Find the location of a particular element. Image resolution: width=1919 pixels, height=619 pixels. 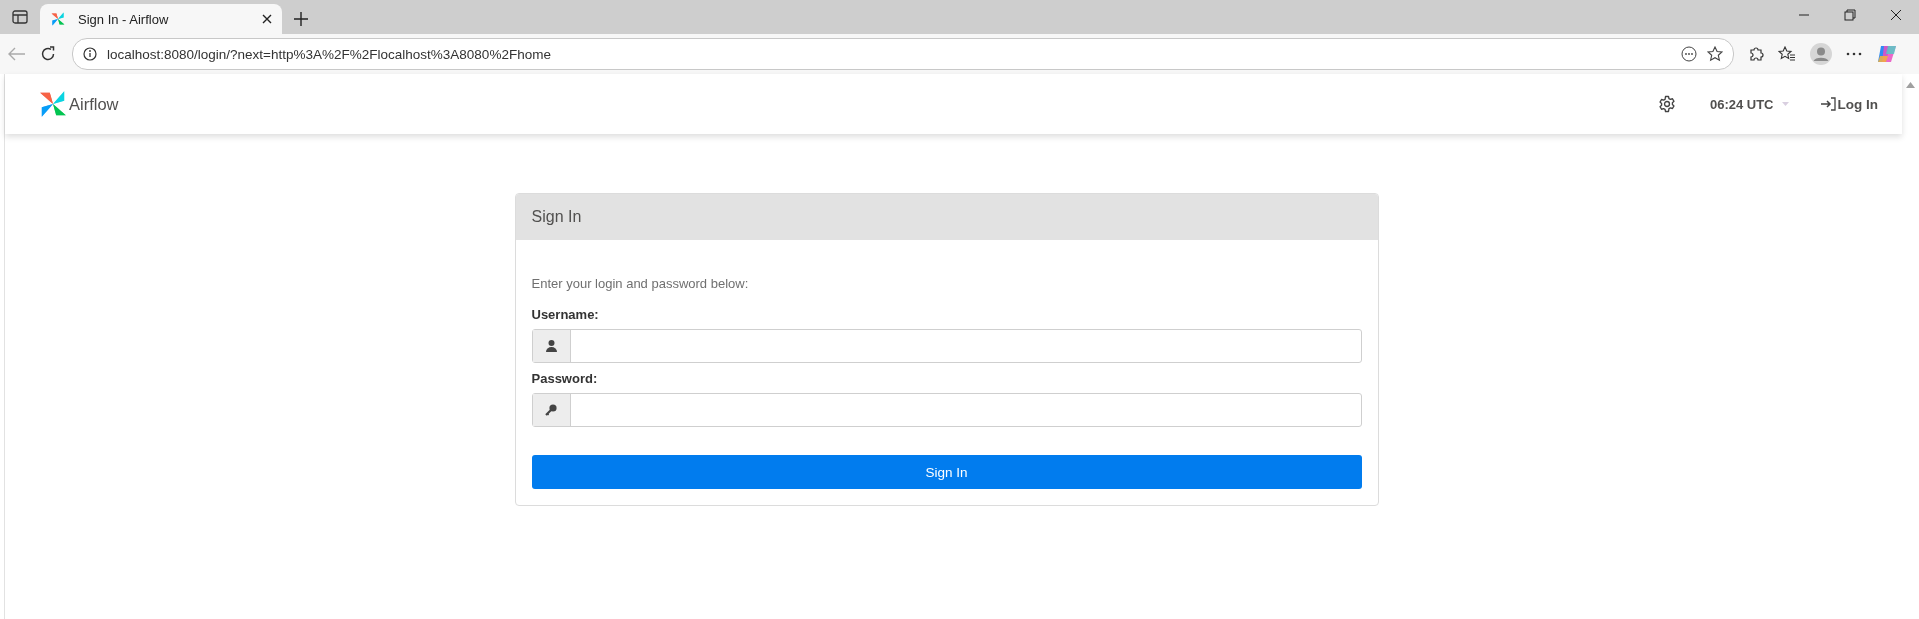

new-tab-icon is located at coordinates (301, 19).